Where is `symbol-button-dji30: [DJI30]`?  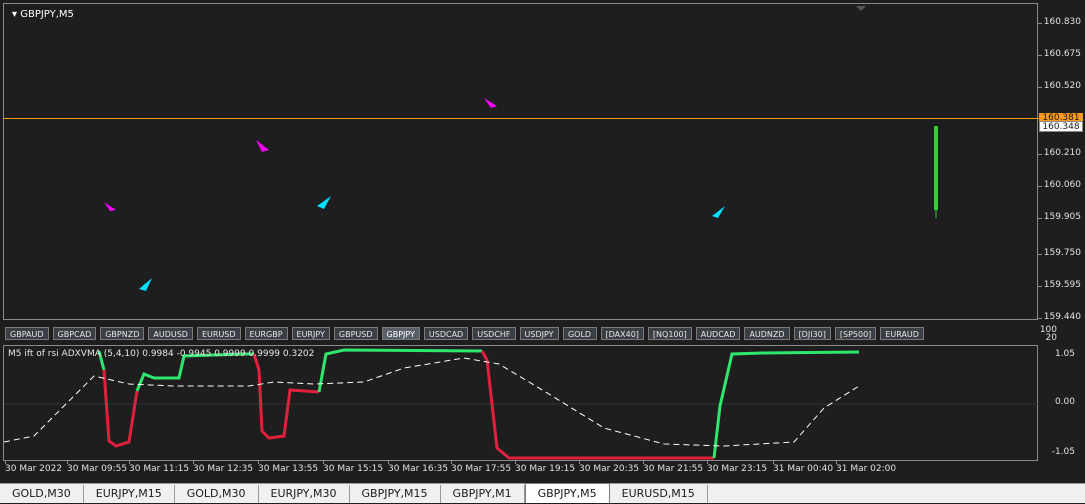 symbol-button-dji30: [DJI30] is located at coordinates (812, 333).